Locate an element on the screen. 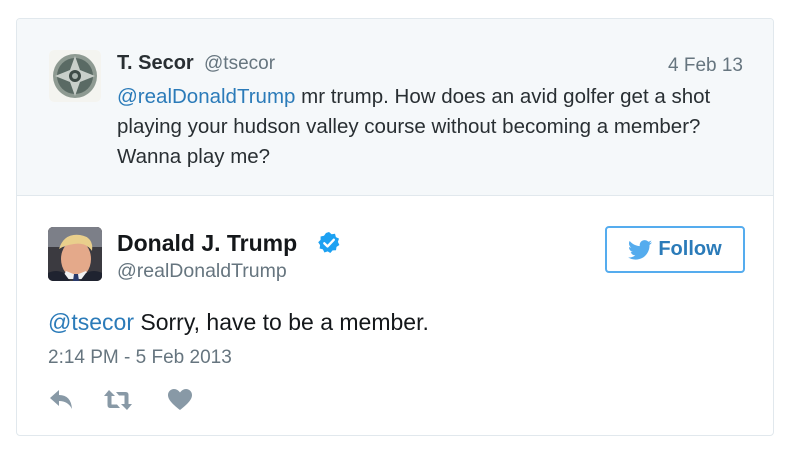 This screenshot has width=798, height=457. verified-badge-icon is located at coordinates (329, 242).